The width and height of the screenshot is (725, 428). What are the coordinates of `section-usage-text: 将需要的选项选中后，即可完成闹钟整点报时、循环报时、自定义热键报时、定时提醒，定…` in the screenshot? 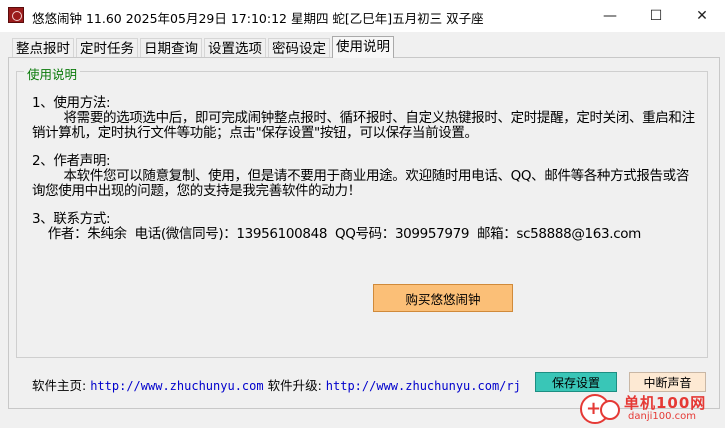 It's located at (363, 125).